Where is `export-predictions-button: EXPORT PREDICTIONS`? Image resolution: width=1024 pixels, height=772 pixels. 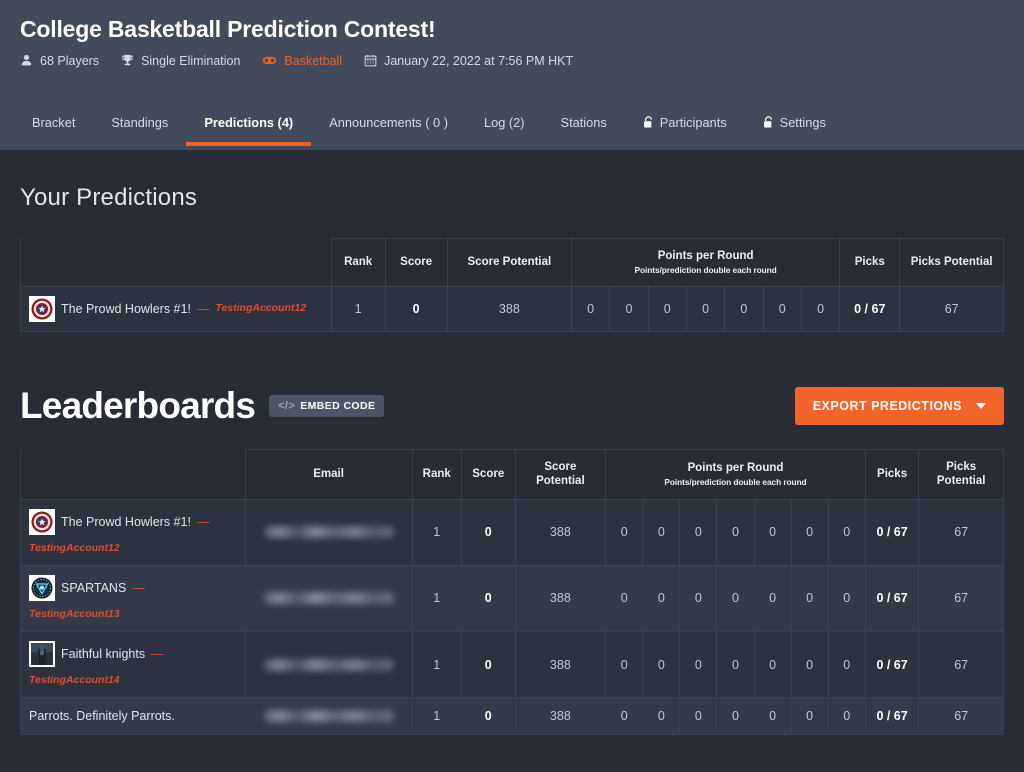 export-predictions-button: EXPORT PREDICTIONS is located at coordinates (899, 405).